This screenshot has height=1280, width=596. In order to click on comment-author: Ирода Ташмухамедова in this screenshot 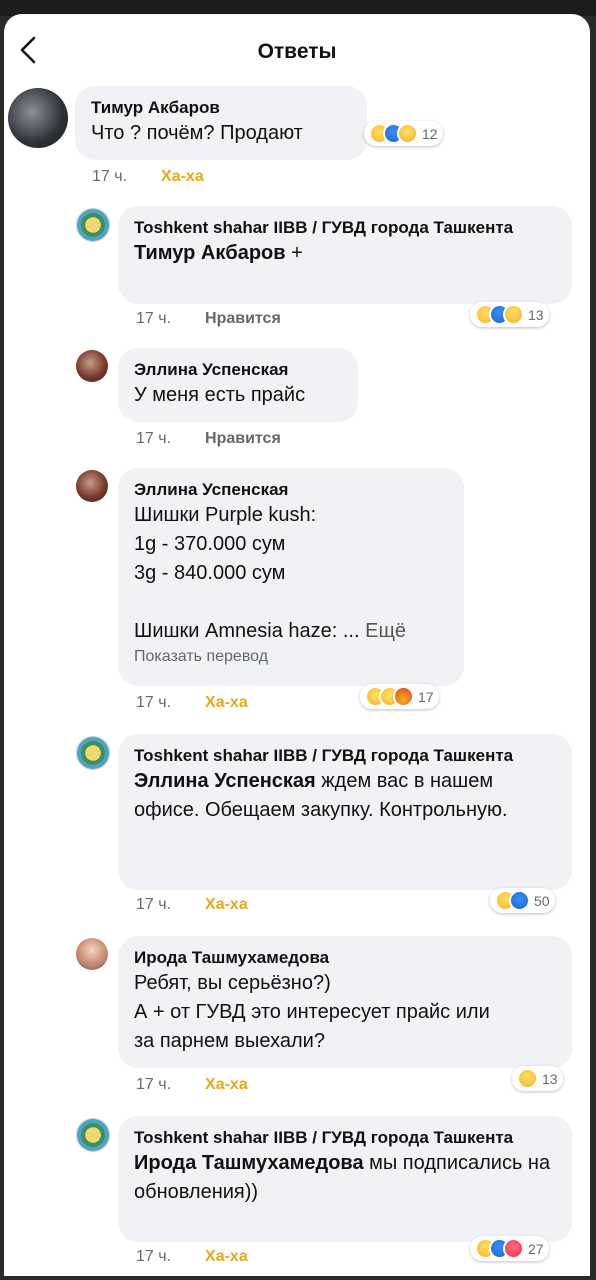, I will do `click(345, 957)`.